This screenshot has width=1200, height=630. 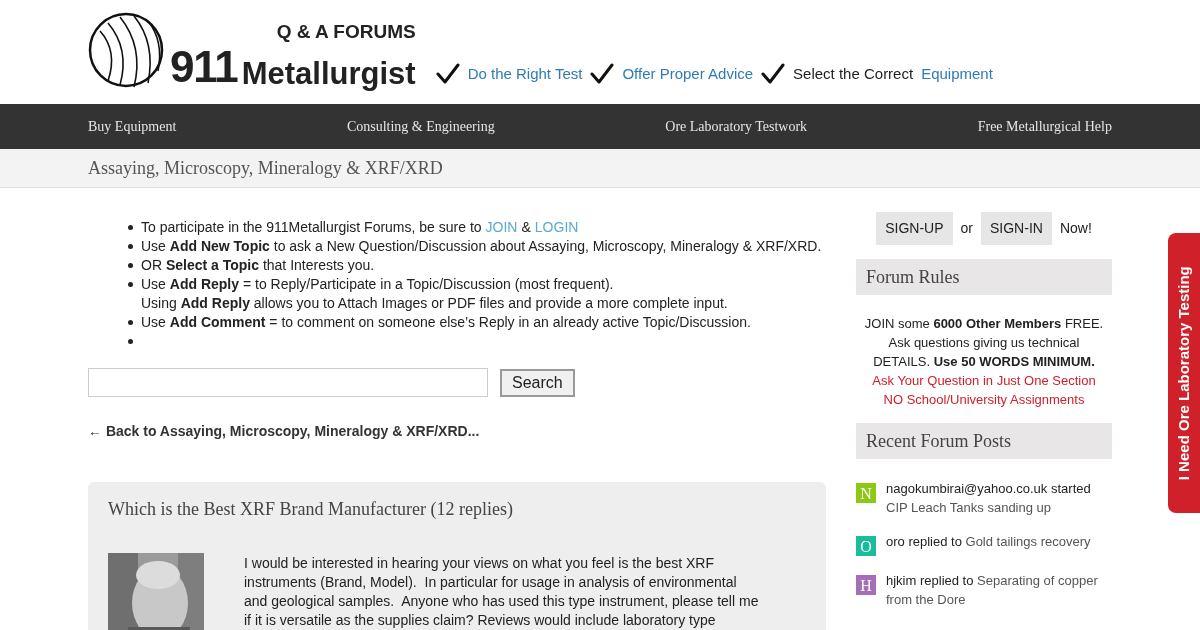 What do you see at coordinates (328, 73) in the screenshot?
I see `logo-name: Metallurgist` at bounding box center [328, 73].